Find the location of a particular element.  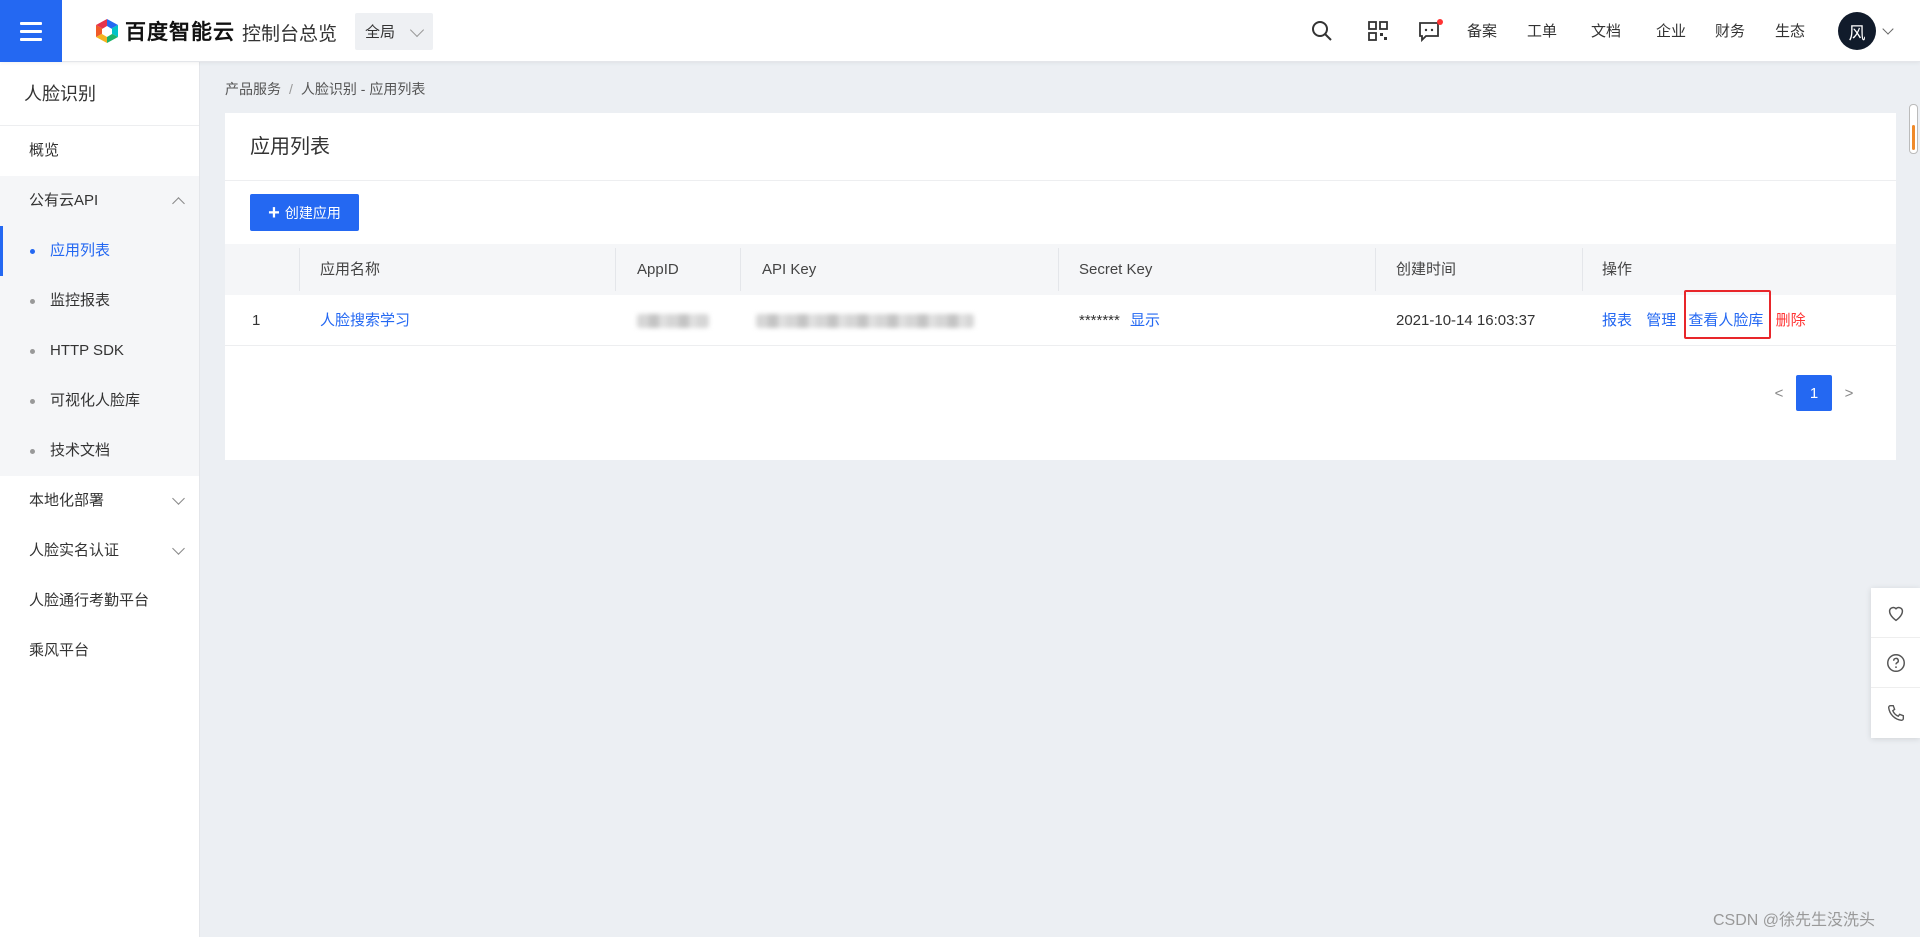

help-button is located at coordinates (1895, 663).